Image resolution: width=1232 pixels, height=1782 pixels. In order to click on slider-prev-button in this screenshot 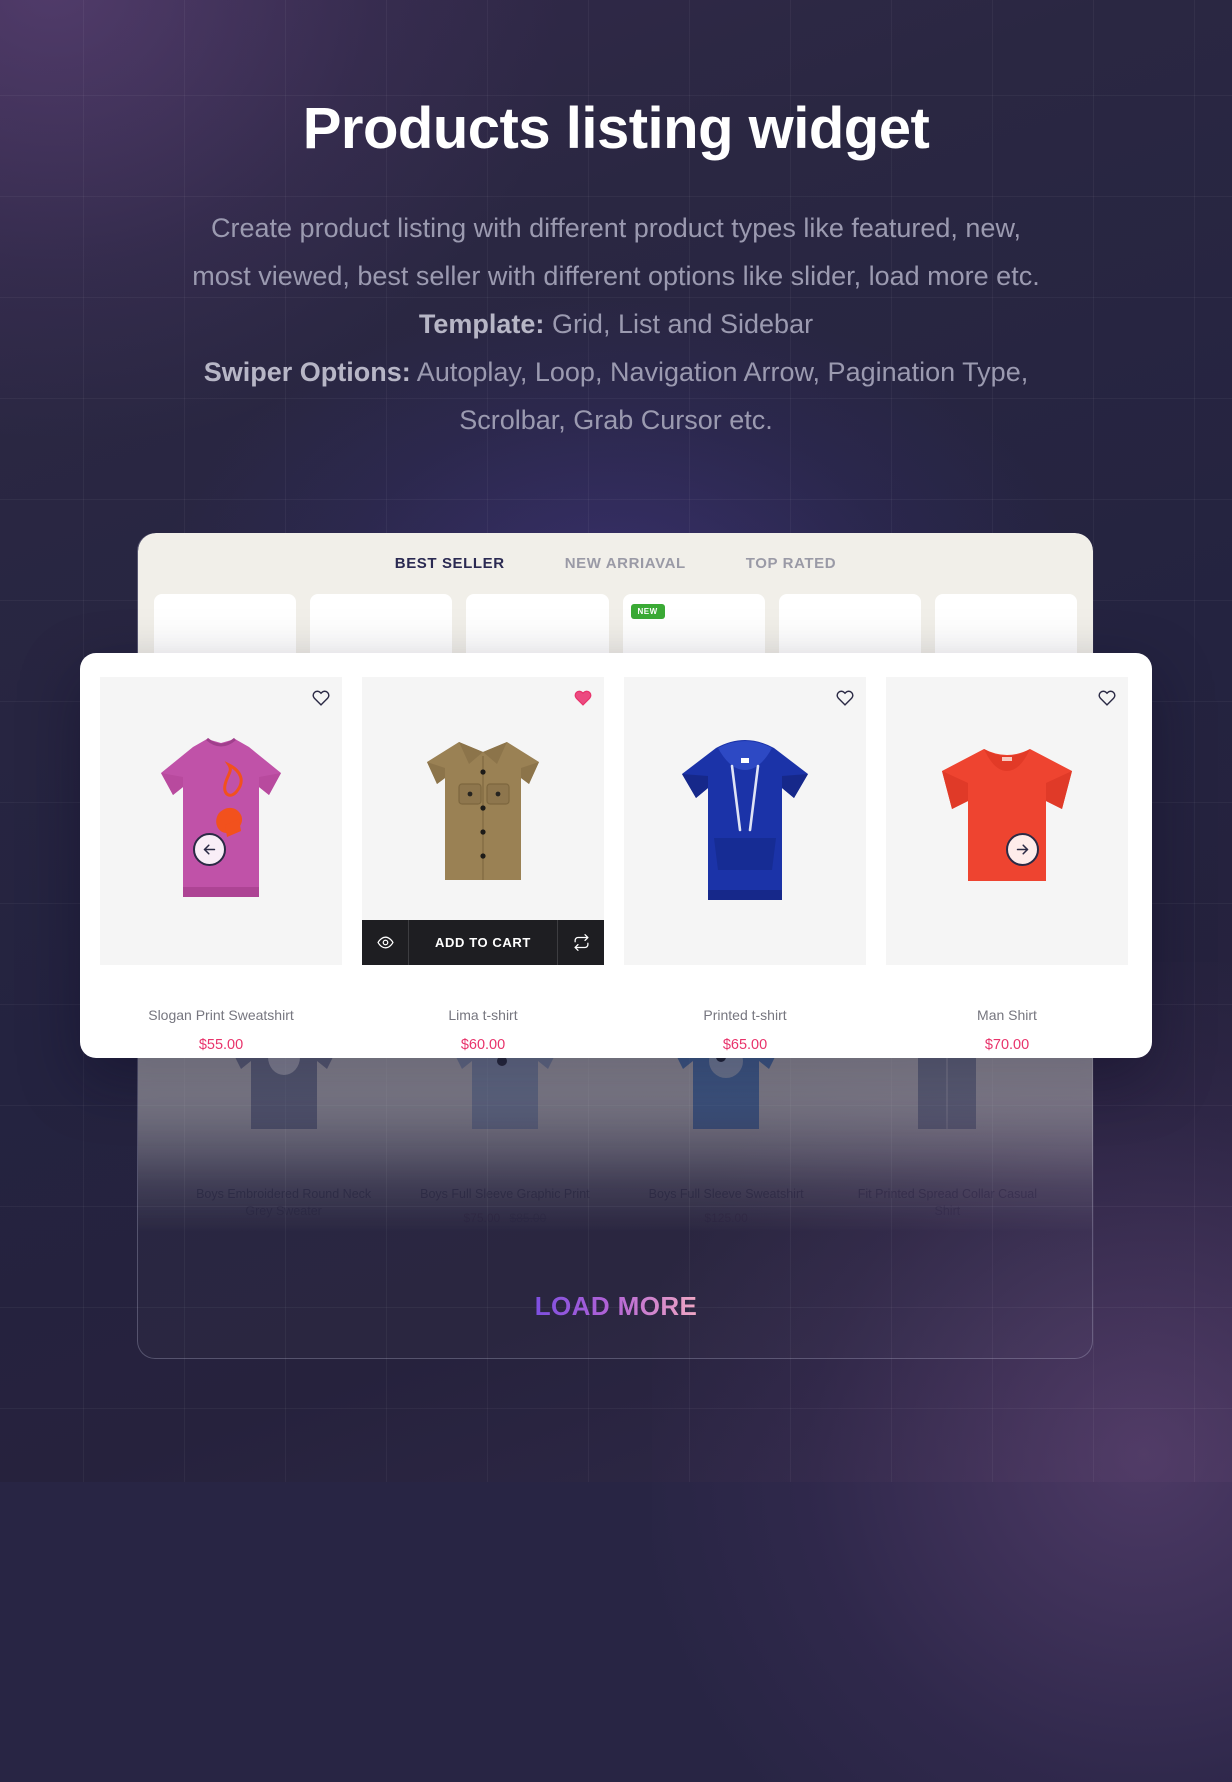, I will do `click(209, 849)`.